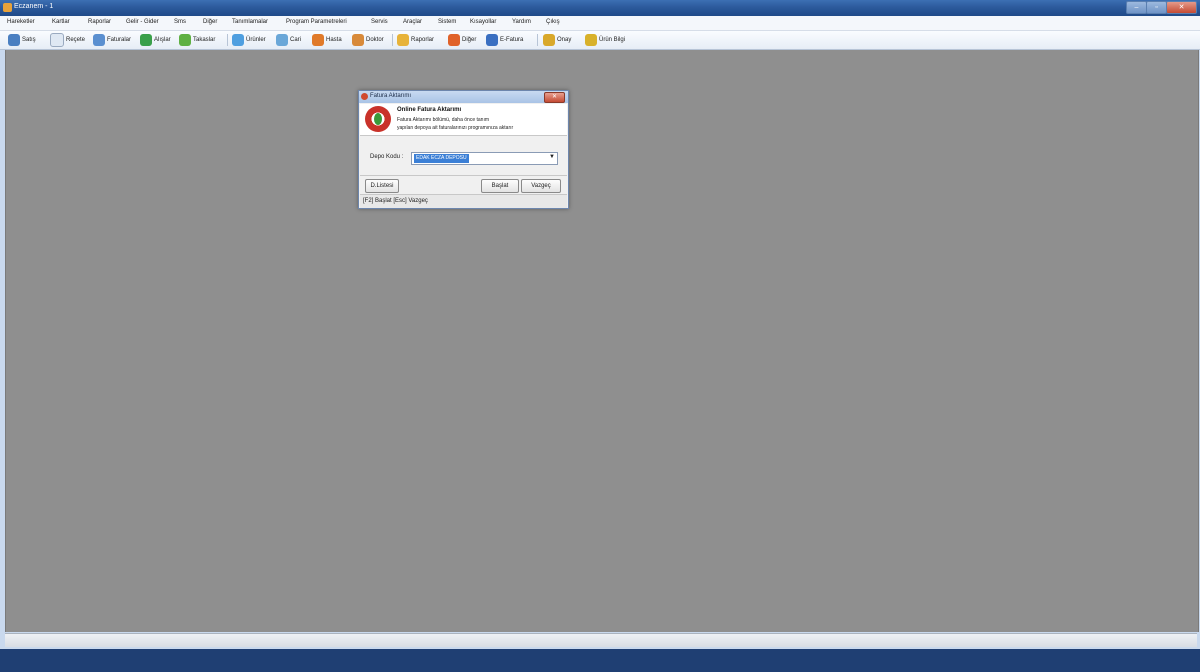 The height and width of the screenshot is (672, 1200). Describe the element at coordinates (76, 40) in the screenshot. I see `toolbar-label: Reçete` at that location.